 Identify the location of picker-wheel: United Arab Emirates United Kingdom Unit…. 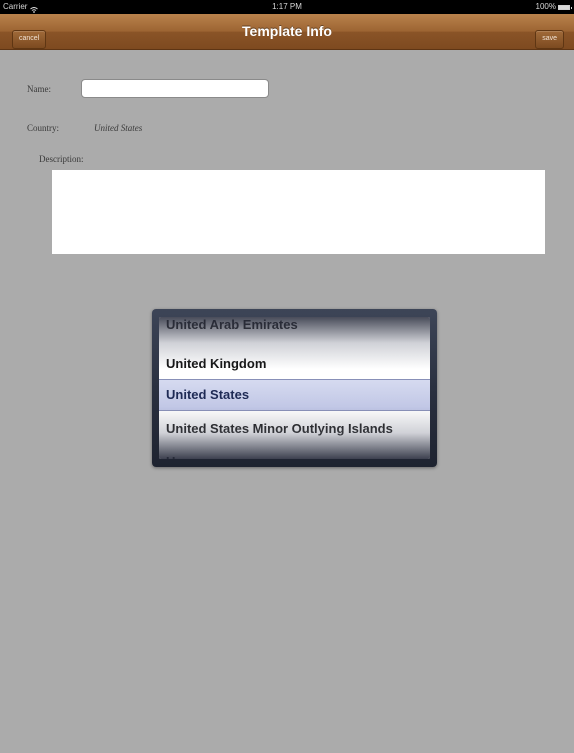
(294, 388).